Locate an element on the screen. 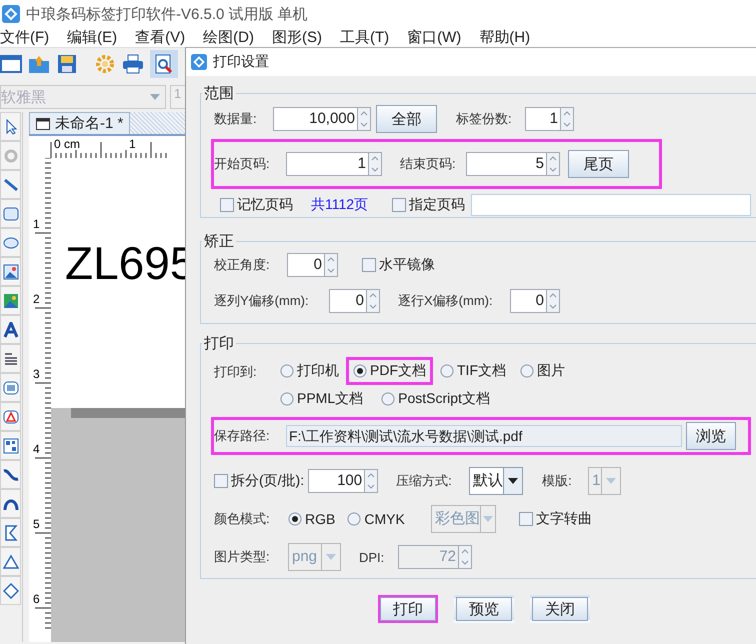  field-label: 压缩方式: is located at coordinates (424, 481).